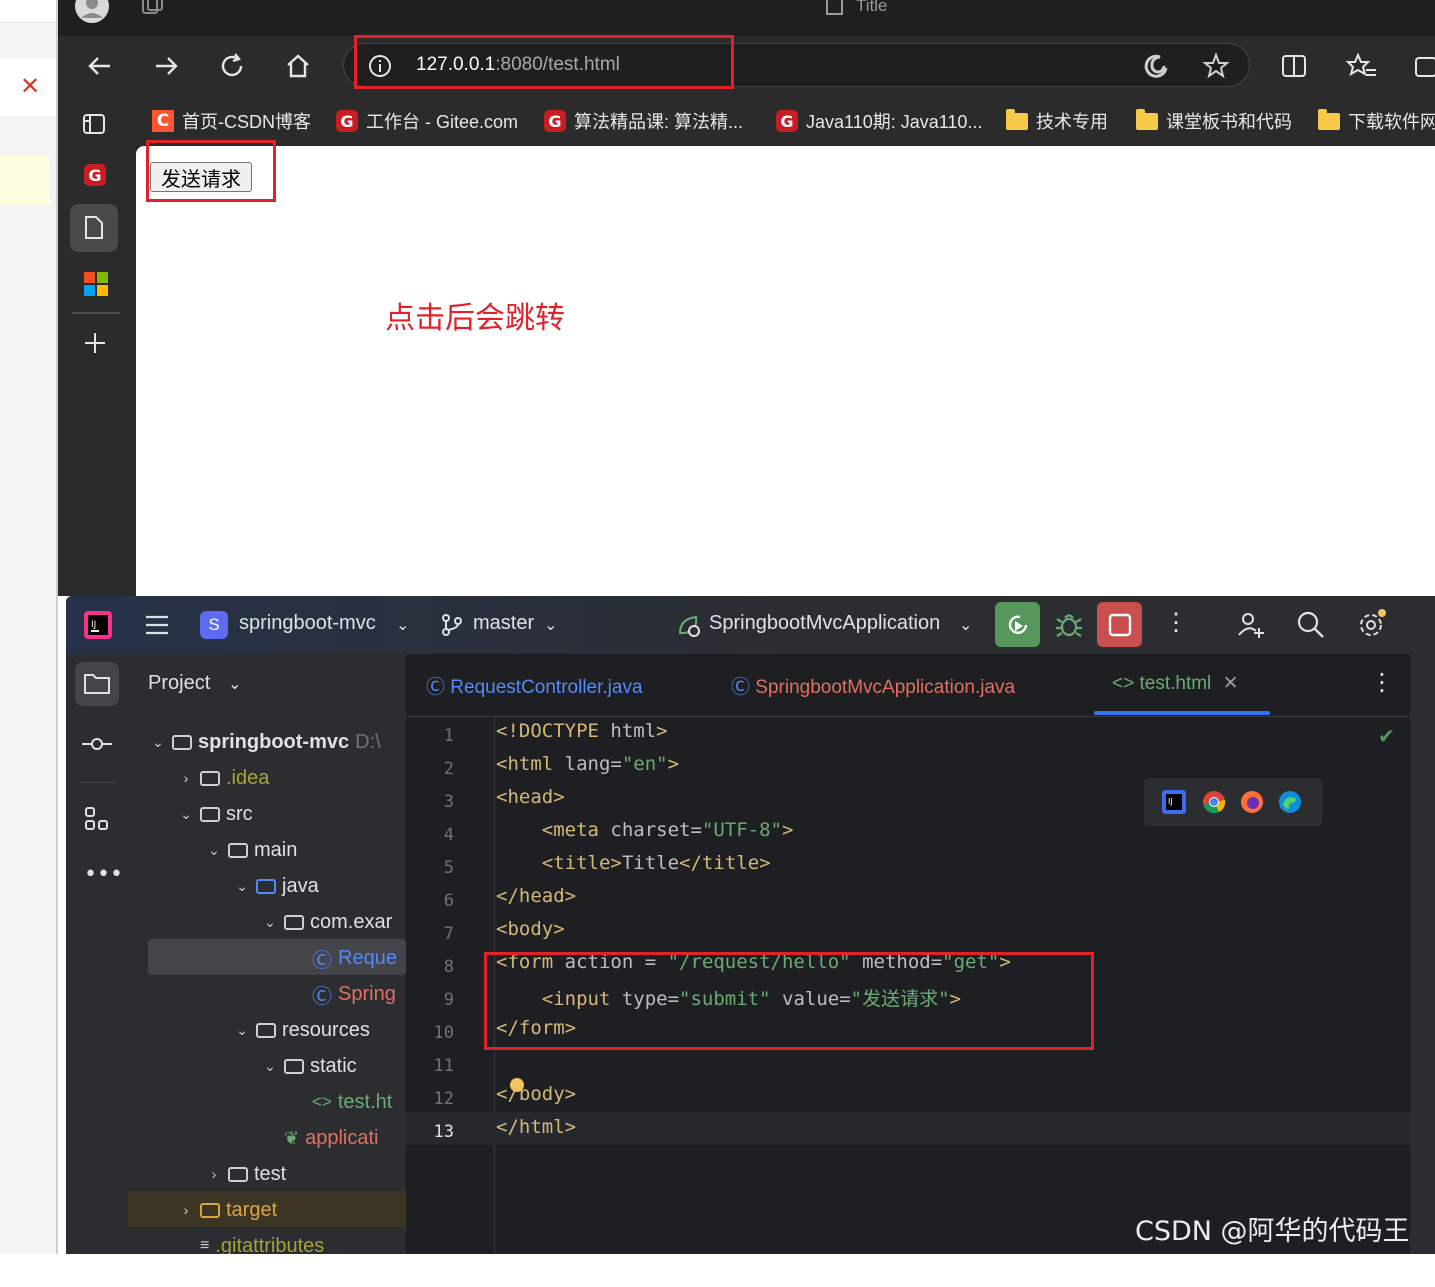  What do you see at coordinates (587, 764) in the screenshot?
I see `code-line: <html lang="en">` at bounding box center [587, 764].